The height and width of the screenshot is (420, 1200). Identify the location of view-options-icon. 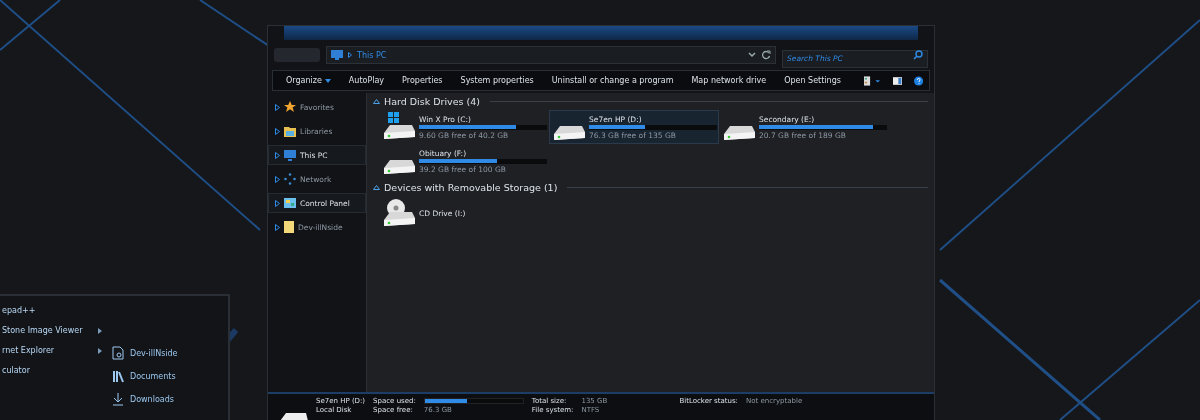
(872, 80).